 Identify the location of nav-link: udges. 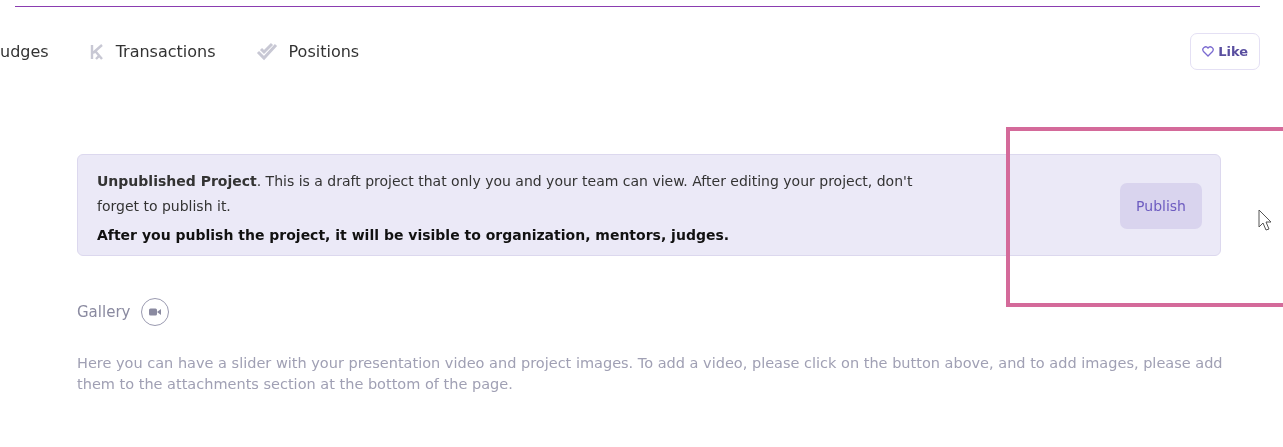
(24, 51).